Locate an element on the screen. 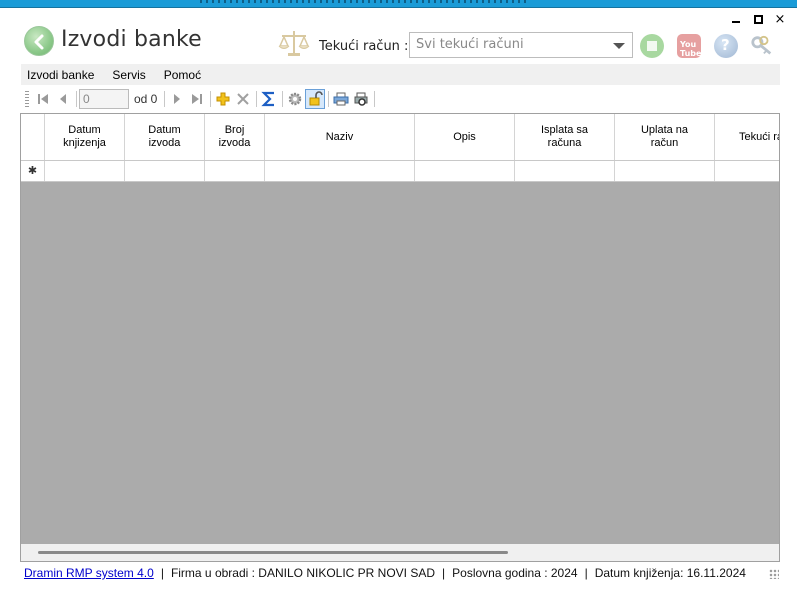 This screenshot has width=797, height=603. menu-izvodi-banke: Izvodi banke is located at coordinates (60, 75).